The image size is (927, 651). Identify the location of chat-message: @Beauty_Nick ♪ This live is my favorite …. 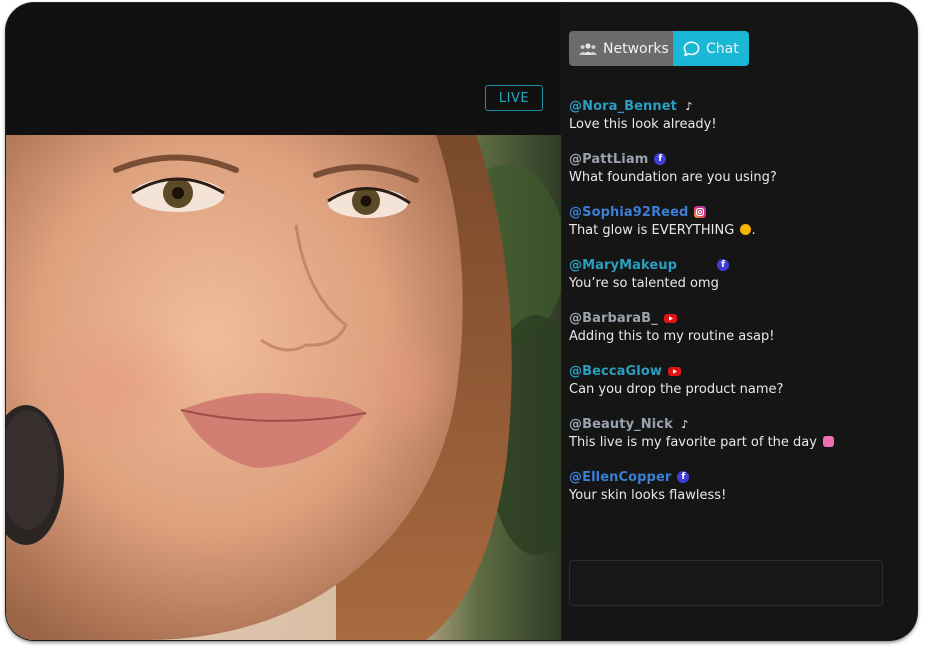
(734, 441).